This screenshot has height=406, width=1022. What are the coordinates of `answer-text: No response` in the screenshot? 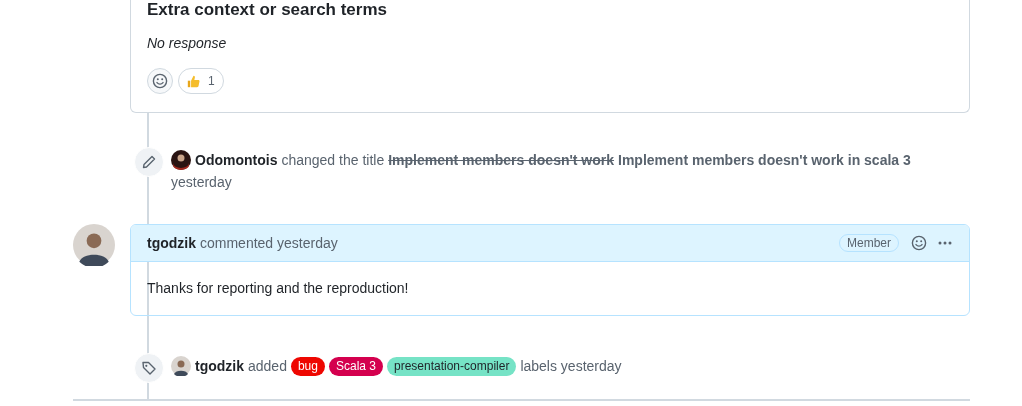 It's located at (187, 43).